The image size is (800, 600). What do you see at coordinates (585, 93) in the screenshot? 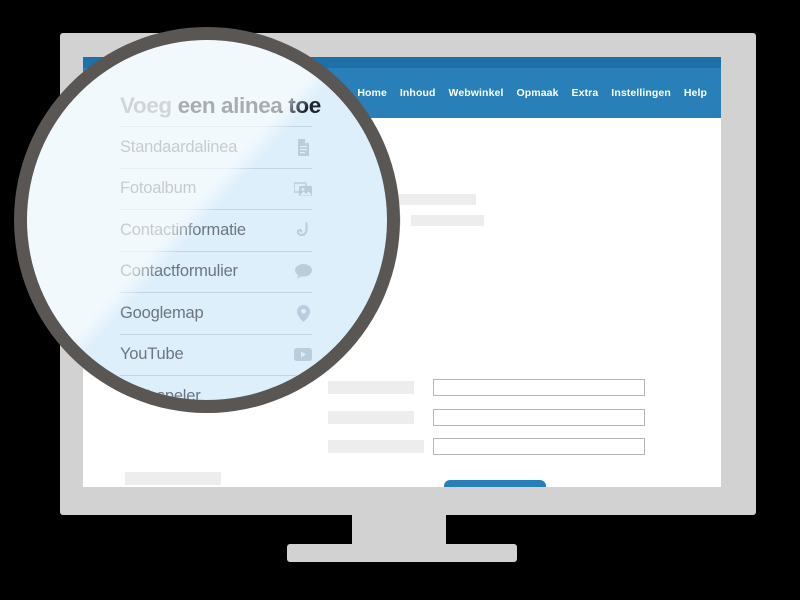
I see `nav-item-extra: Extra` at bounding box center [585, 93].